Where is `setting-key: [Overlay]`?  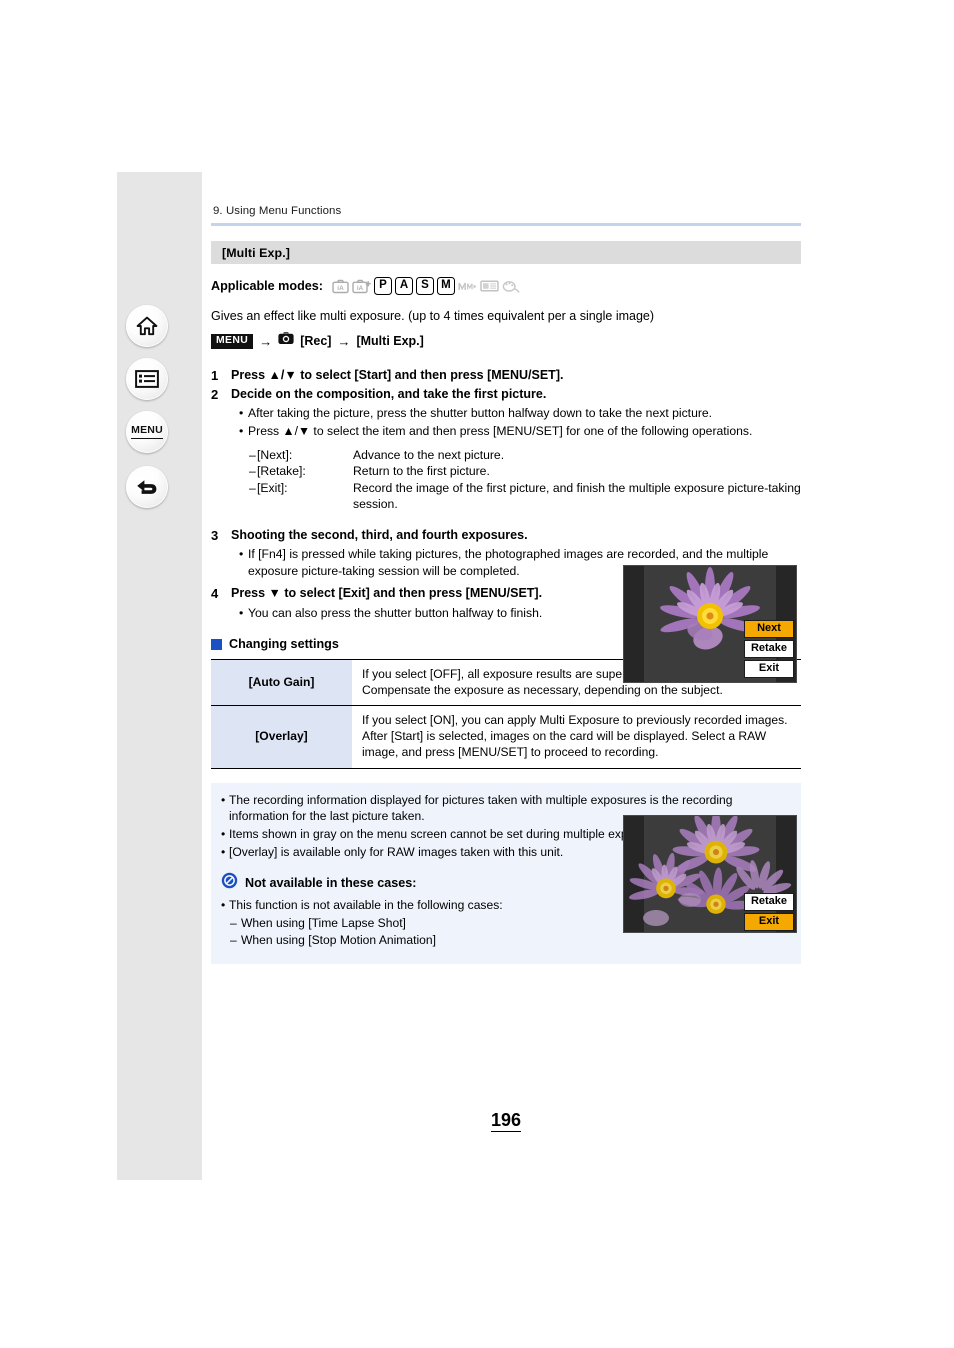 setting-key: [Overlay] is located at coordinates (281, 737).